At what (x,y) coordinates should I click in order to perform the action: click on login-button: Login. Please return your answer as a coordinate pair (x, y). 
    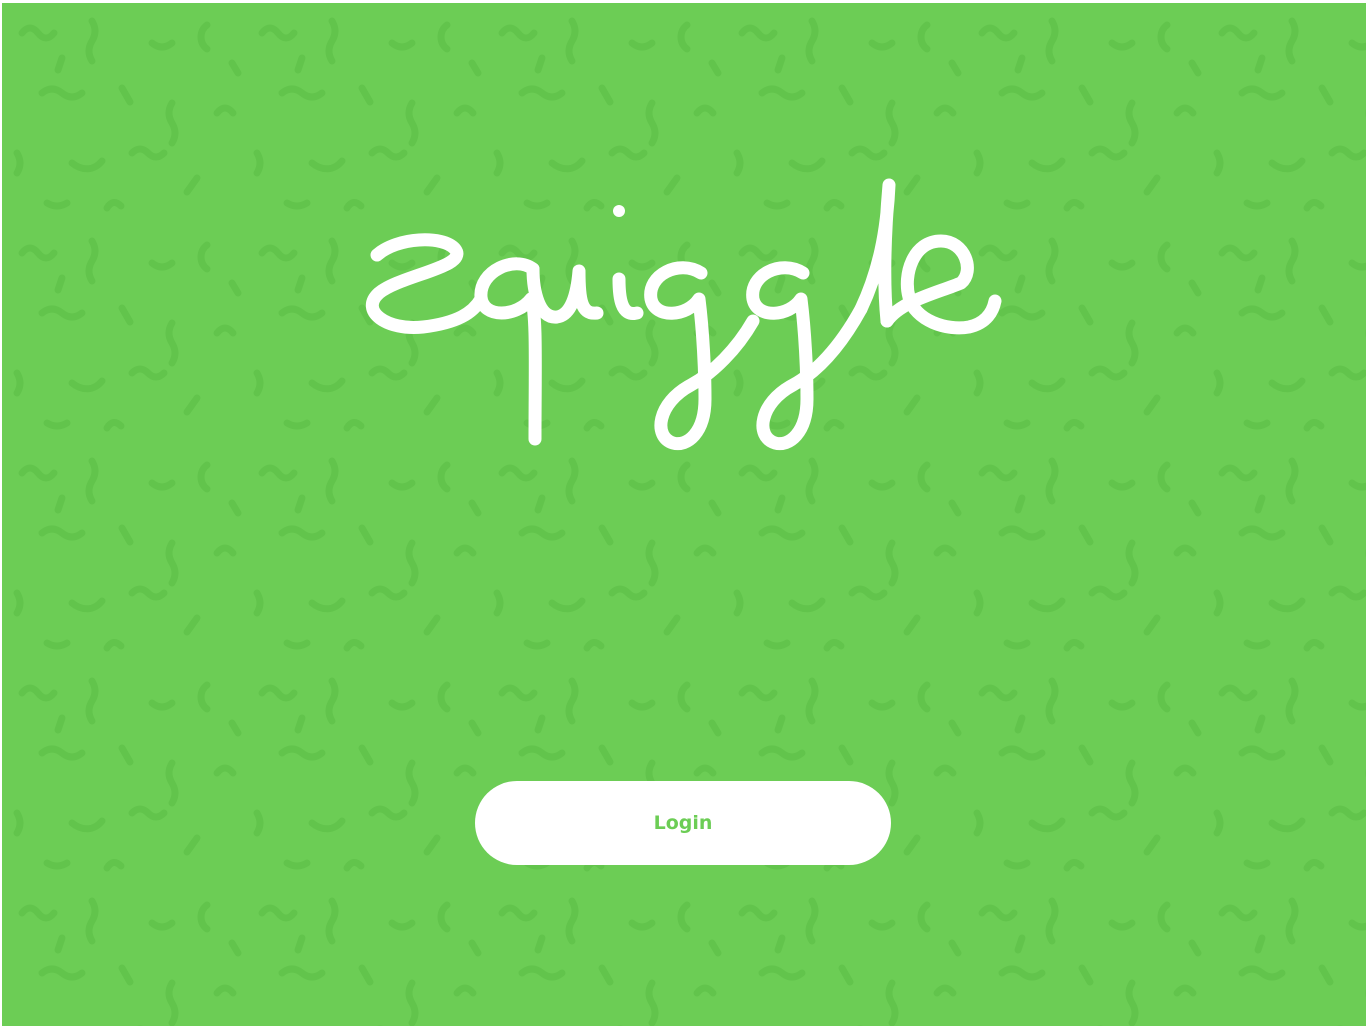
    Looking at the image, I should click on (683, 823).